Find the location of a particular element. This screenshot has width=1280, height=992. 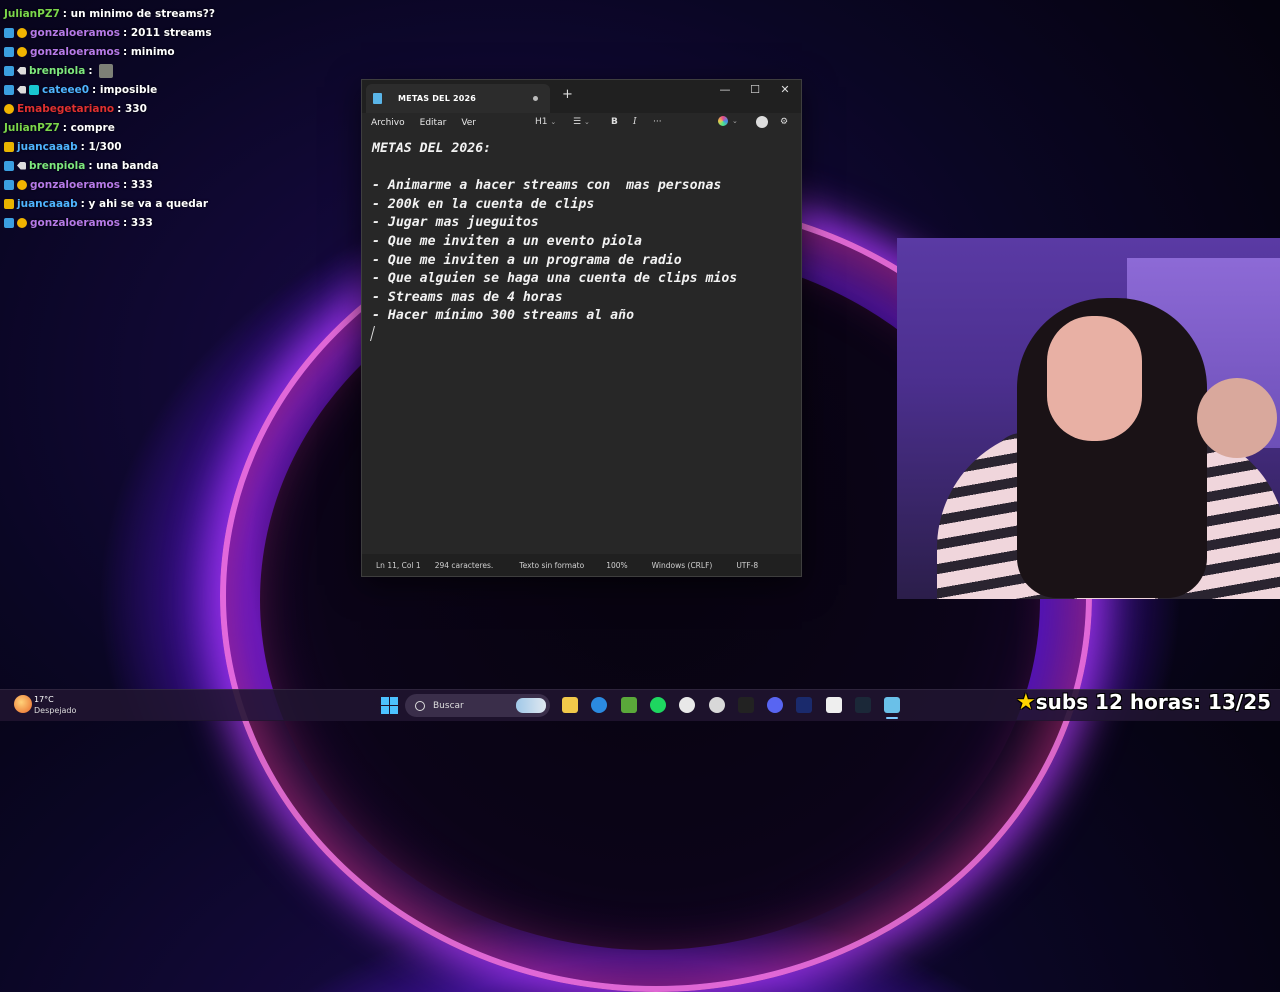

discord-icon is located at coordinates (775, 705).